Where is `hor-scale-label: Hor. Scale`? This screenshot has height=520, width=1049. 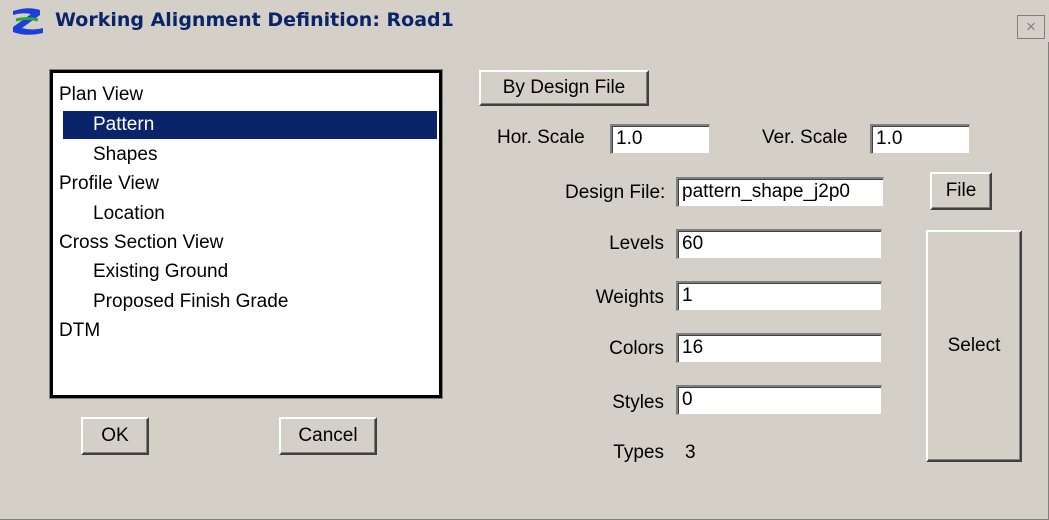
hor-scale-label: Hor. Scale is located at coordinates (541, 137).